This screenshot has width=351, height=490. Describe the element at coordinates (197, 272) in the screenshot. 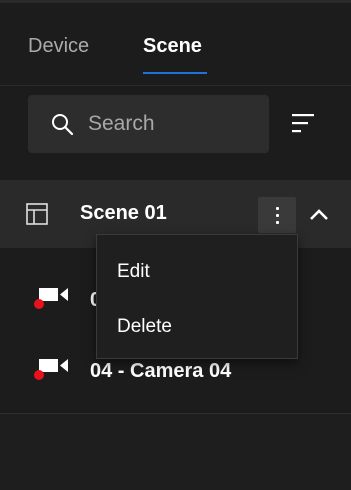

I see `menu-item-edit: Edit` at that location.